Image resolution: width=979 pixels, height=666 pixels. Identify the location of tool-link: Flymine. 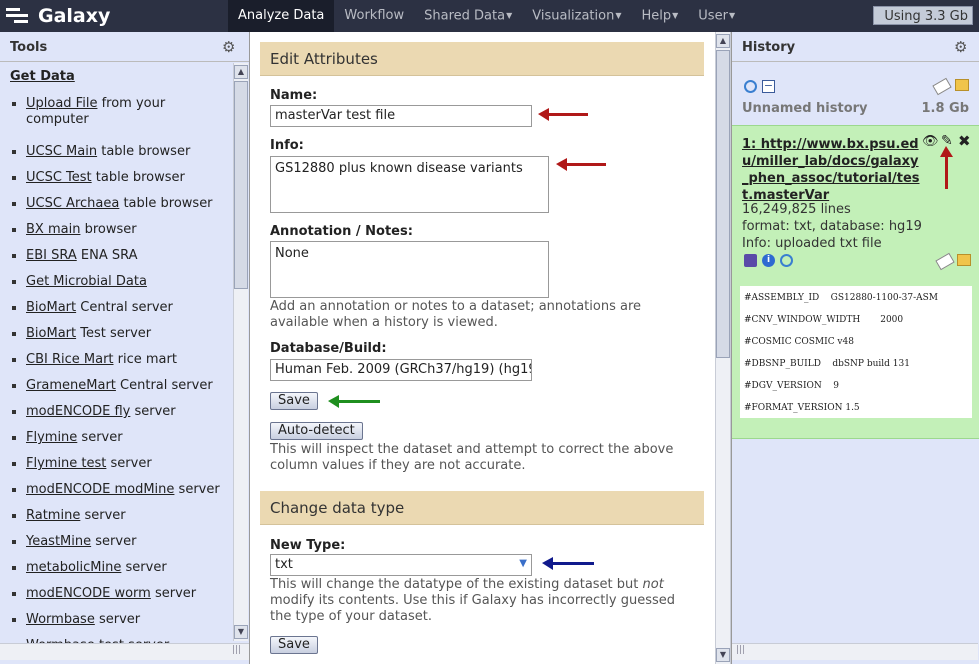
(51, 437).